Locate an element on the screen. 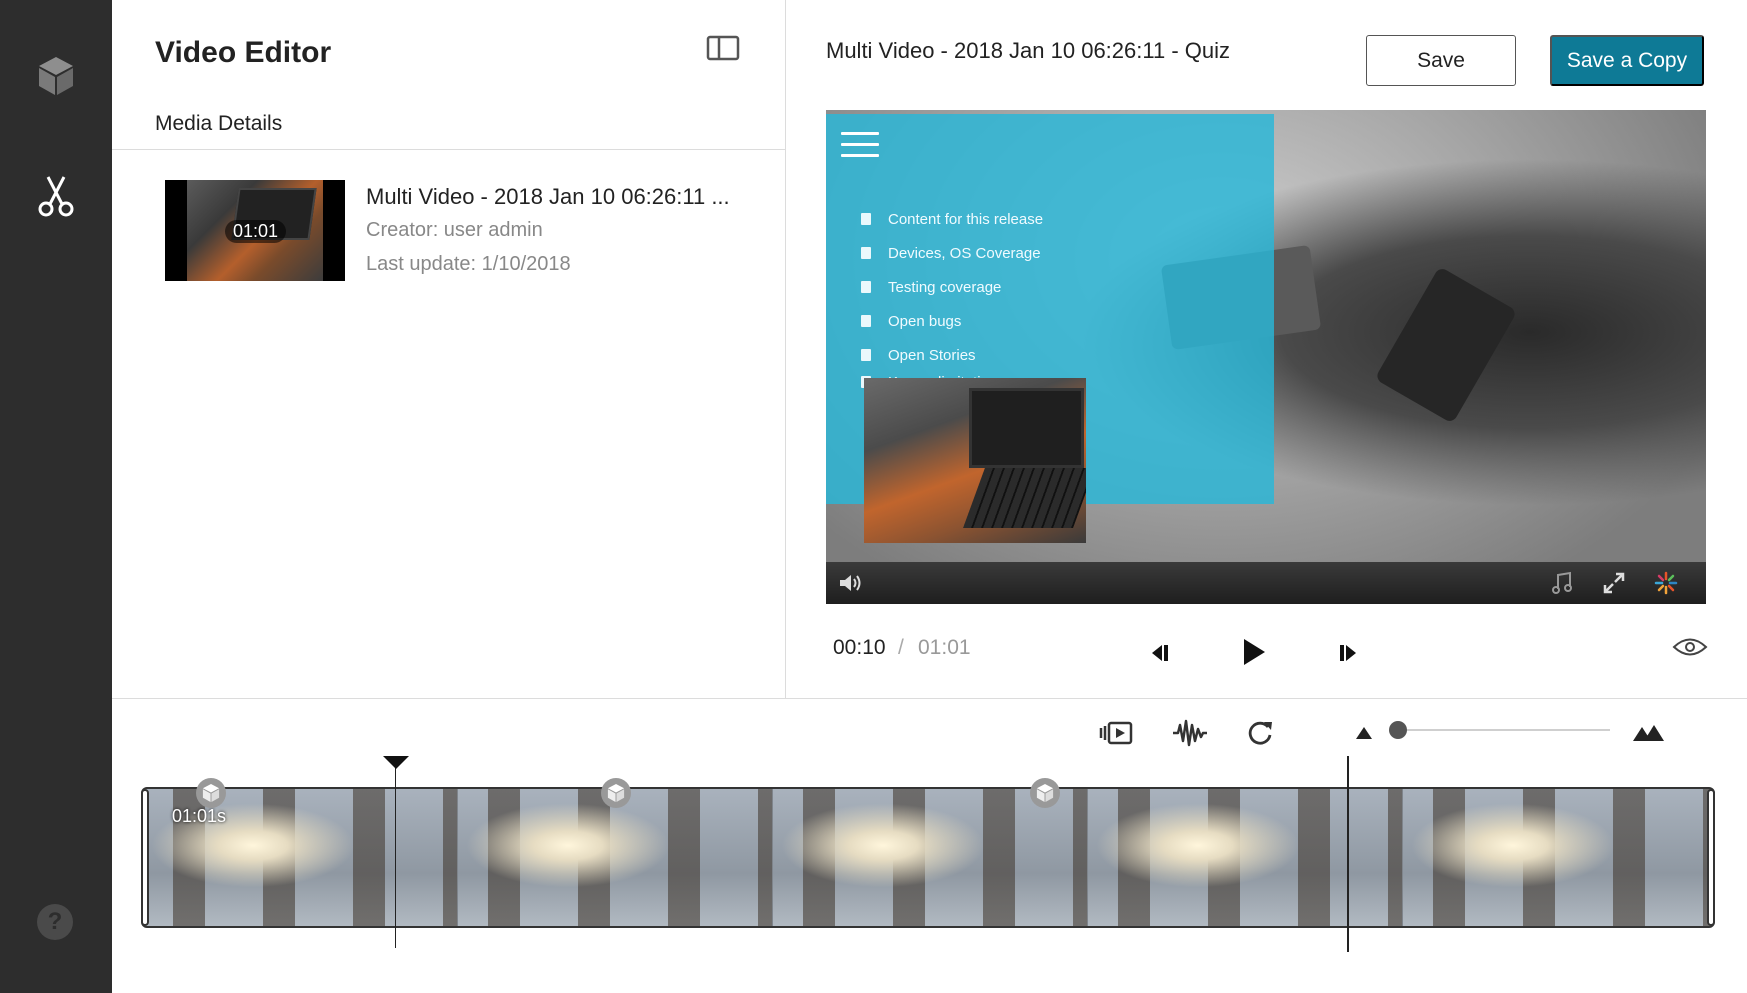  zoom-in-icon is located at coordinates (1648, 733).